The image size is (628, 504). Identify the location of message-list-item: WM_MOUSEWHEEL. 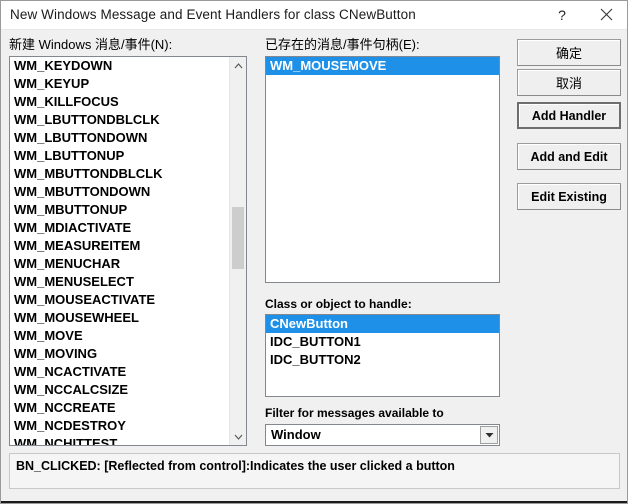
(119, 318).